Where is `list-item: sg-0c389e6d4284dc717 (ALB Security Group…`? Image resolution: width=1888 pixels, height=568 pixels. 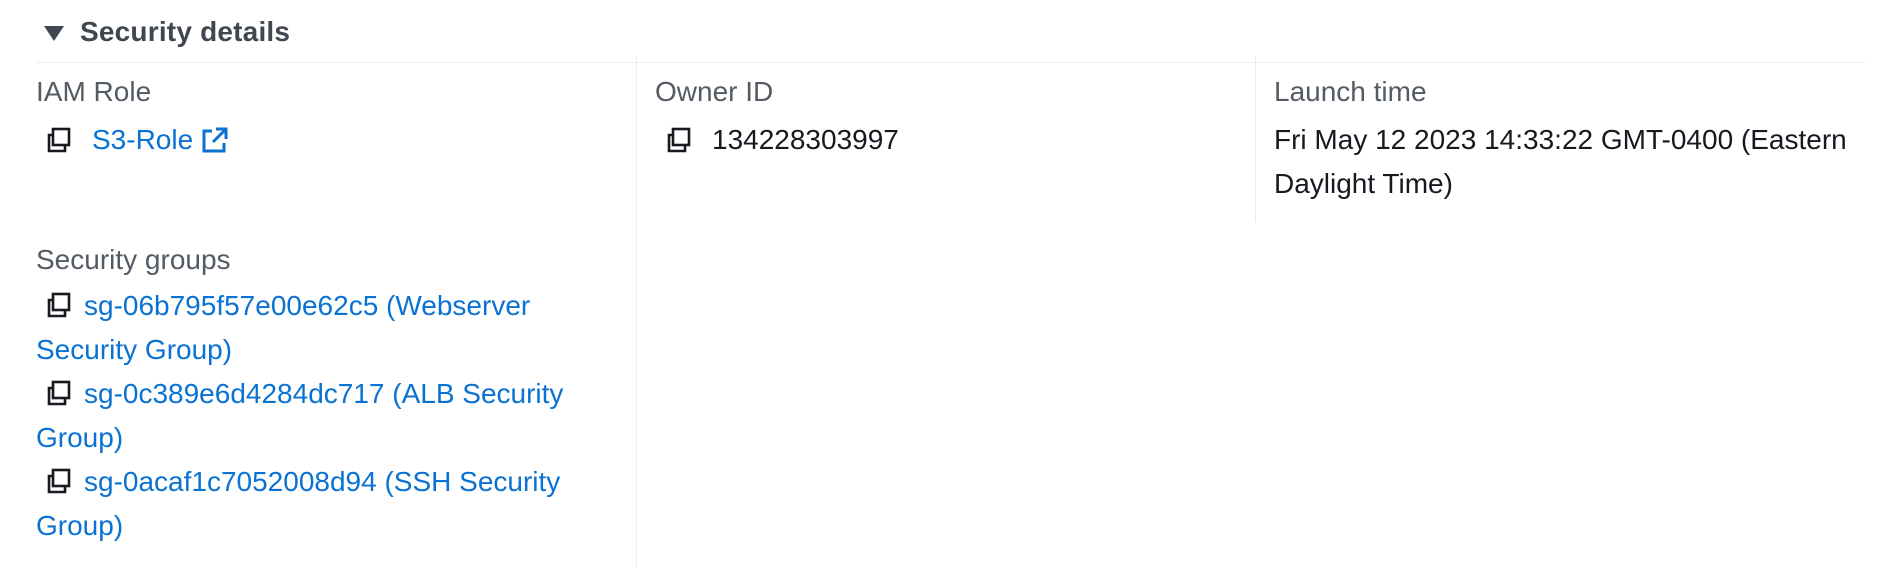 list-item: sg-0c389e6d4284dc717 (ALB Security Group… is located at coordinates (316, 416).